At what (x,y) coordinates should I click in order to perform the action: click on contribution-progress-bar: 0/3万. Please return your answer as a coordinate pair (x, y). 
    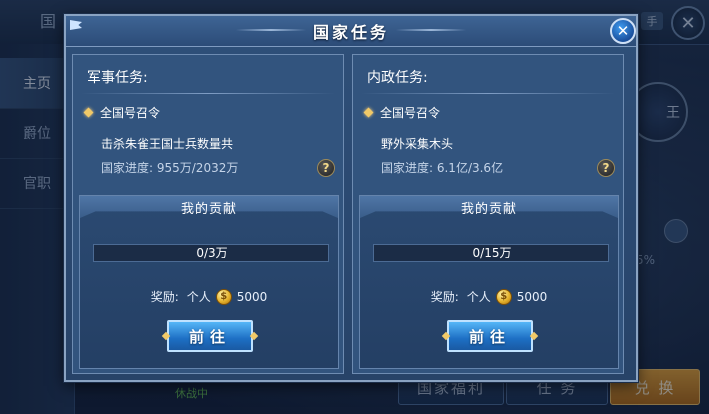
    Looking at the image, I should click on (211, 253).